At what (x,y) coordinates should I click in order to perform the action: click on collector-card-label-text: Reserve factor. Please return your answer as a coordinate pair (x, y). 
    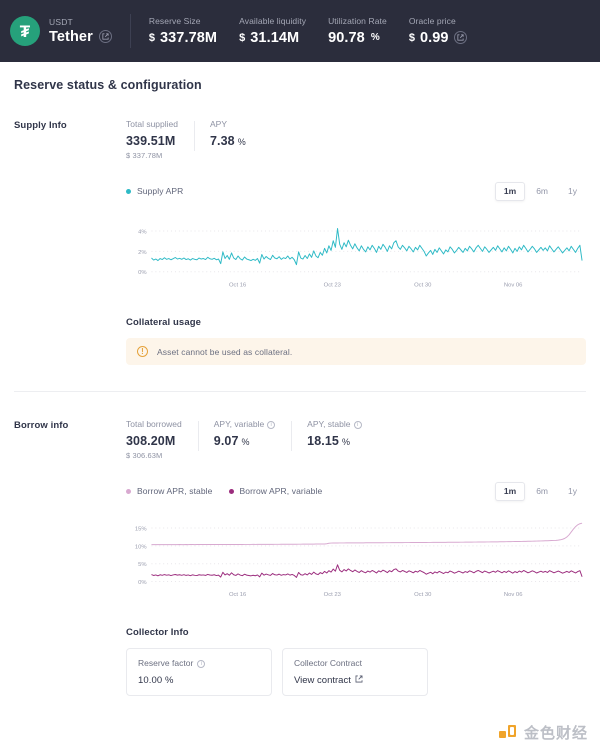
    Looking at the image, I should click on (166, 663).